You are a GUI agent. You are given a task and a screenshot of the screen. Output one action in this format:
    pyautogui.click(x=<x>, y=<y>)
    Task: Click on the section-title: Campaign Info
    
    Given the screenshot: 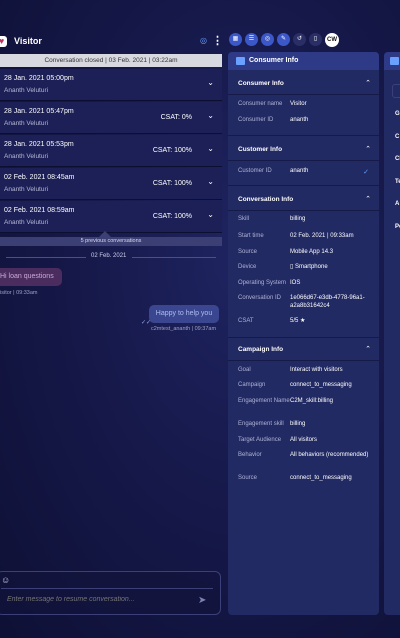 What is the action you would take?
    pyautogui.click(x=261, y=349)
    